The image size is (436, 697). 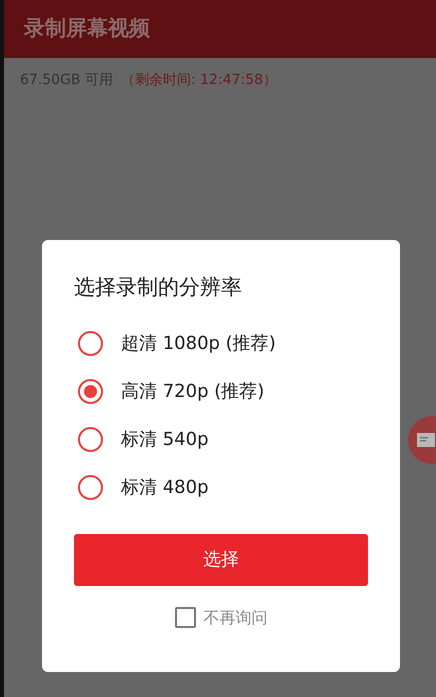 What do you see at coordinates (185, 617) in the screenshot?
I see `checkbox` at bounding box center [185, 617].